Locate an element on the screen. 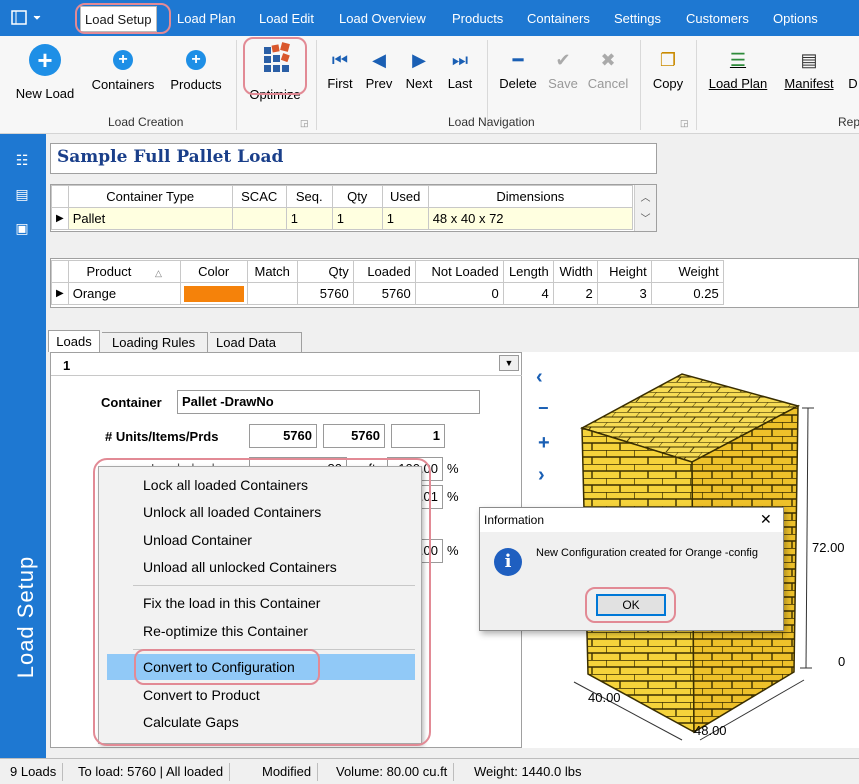 The image size is (859, 784). color-swatch is located at coordinates (213, 293).